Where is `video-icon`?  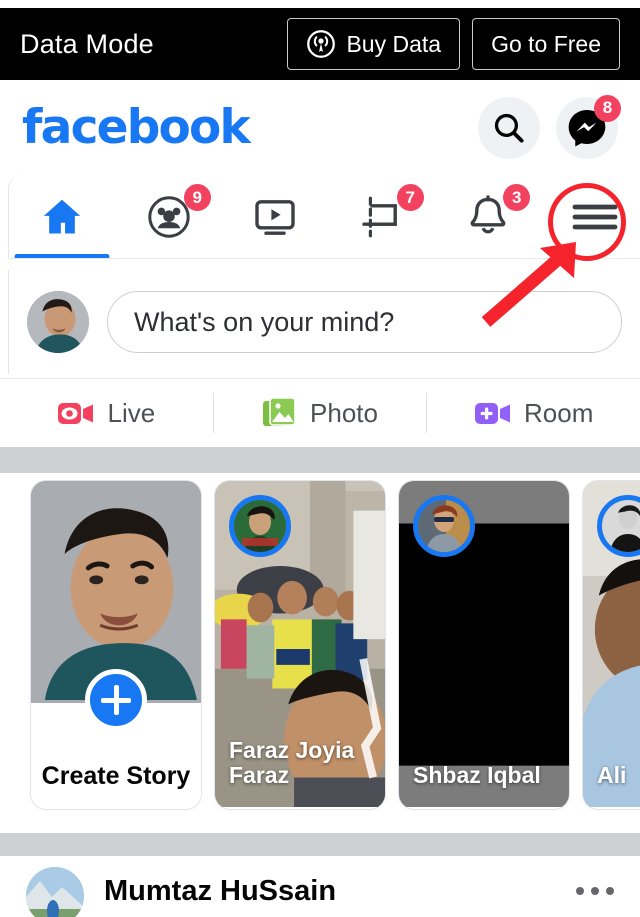
video-icon is located at coordinates (275, 217).